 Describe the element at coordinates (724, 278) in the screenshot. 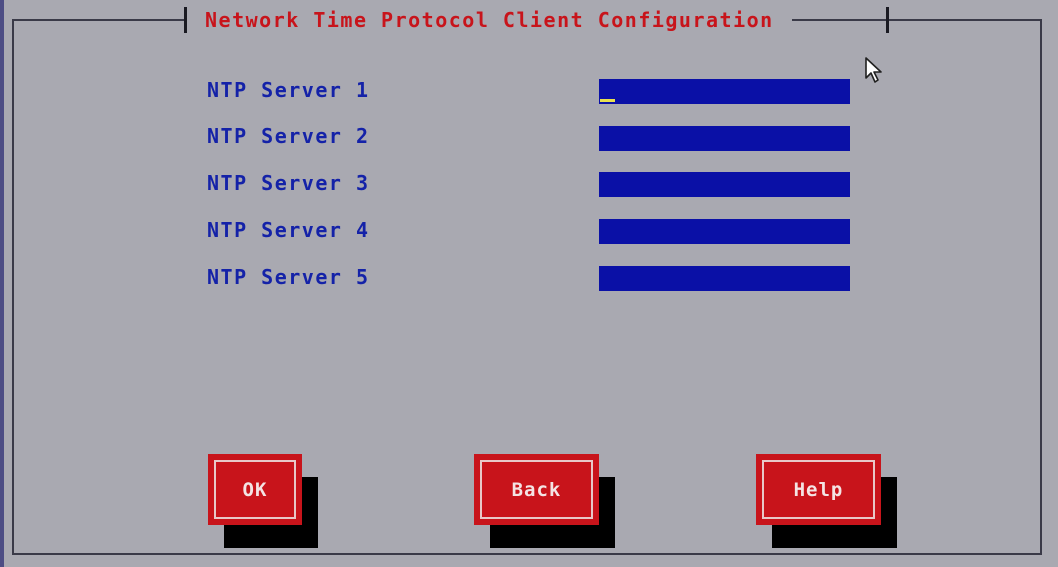

I see `ntp-server-5-field` at that location.